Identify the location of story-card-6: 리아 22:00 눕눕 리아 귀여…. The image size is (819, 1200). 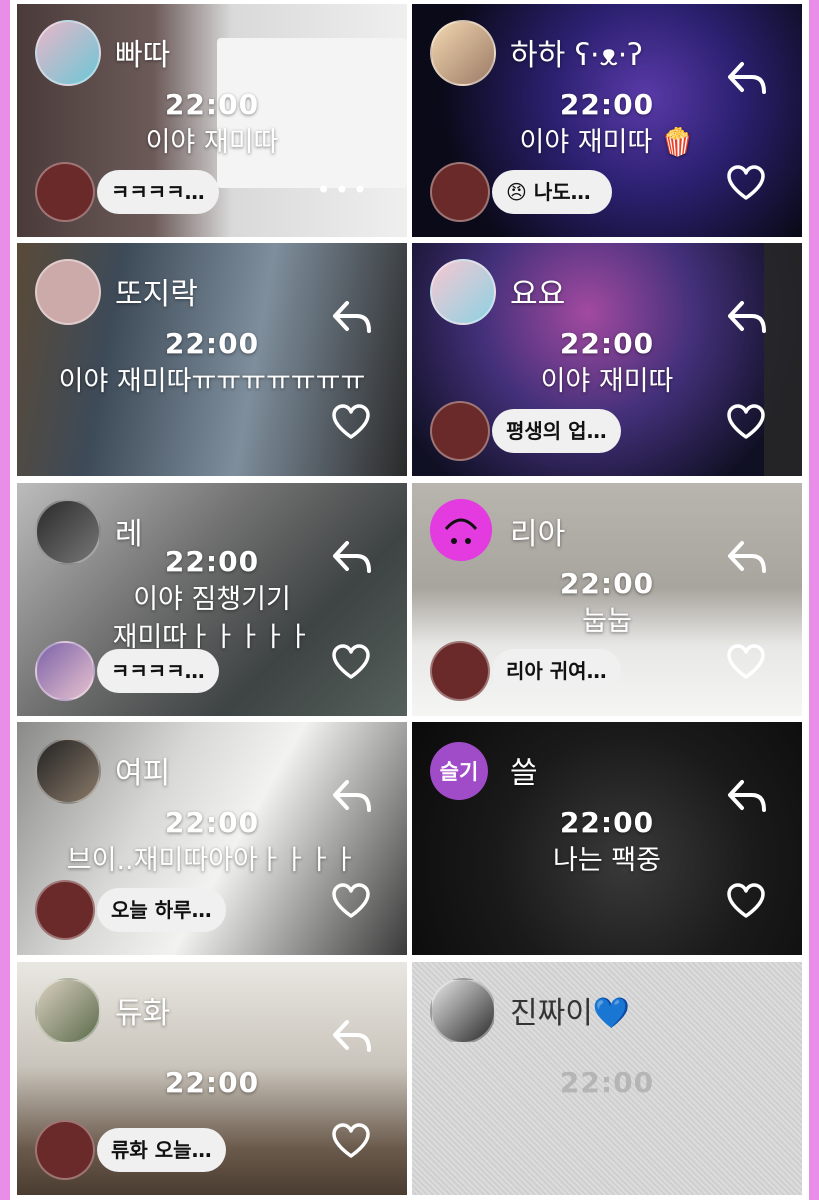
(607, 599).